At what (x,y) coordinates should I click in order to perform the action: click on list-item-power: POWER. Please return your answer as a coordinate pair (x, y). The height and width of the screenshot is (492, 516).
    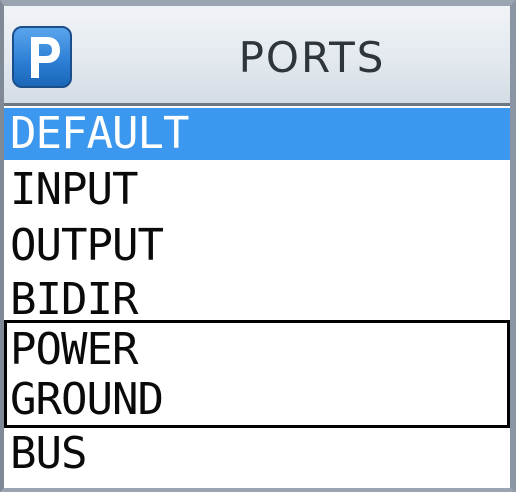
    Looking at the image, I should click on (257, 348).